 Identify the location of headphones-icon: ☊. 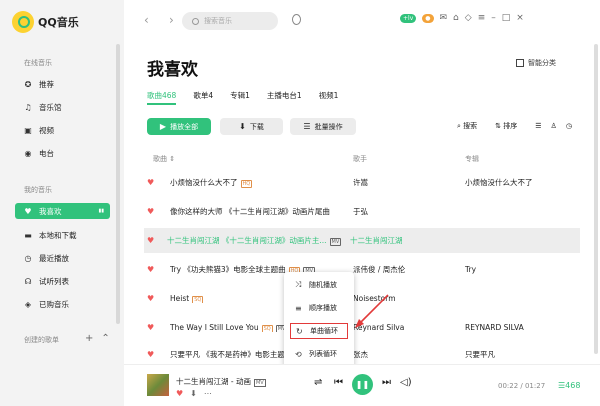
(28, 281).